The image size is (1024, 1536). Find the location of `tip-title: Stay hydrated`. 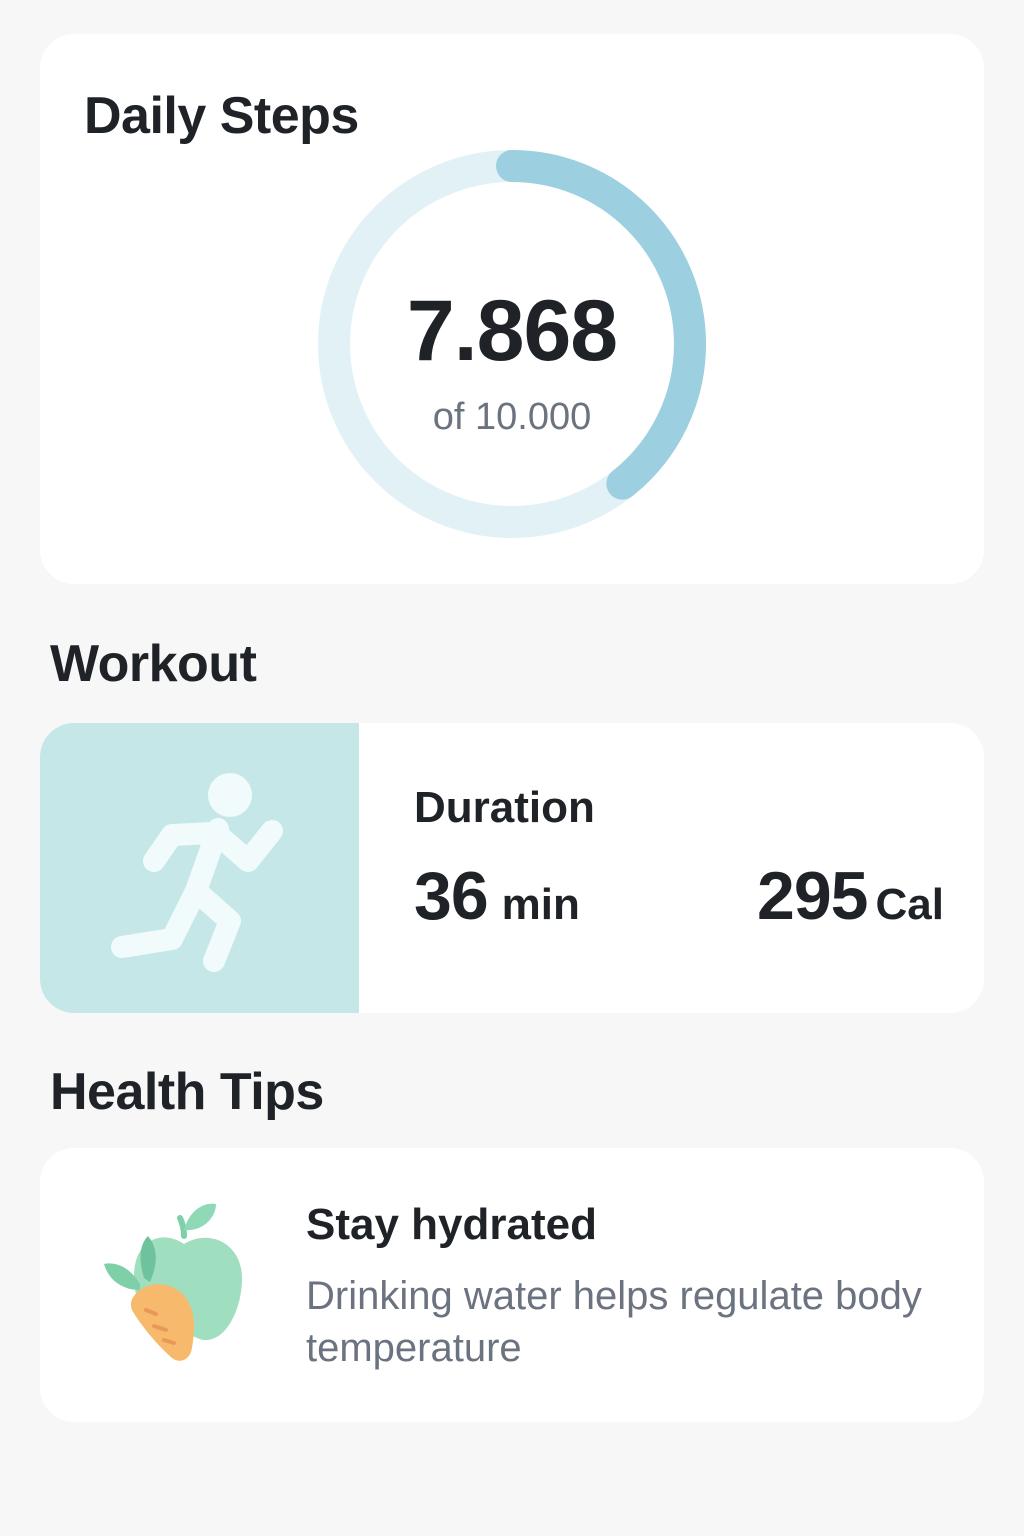

tip-title: Stay hydrated is located at coordinates (451, 1224).